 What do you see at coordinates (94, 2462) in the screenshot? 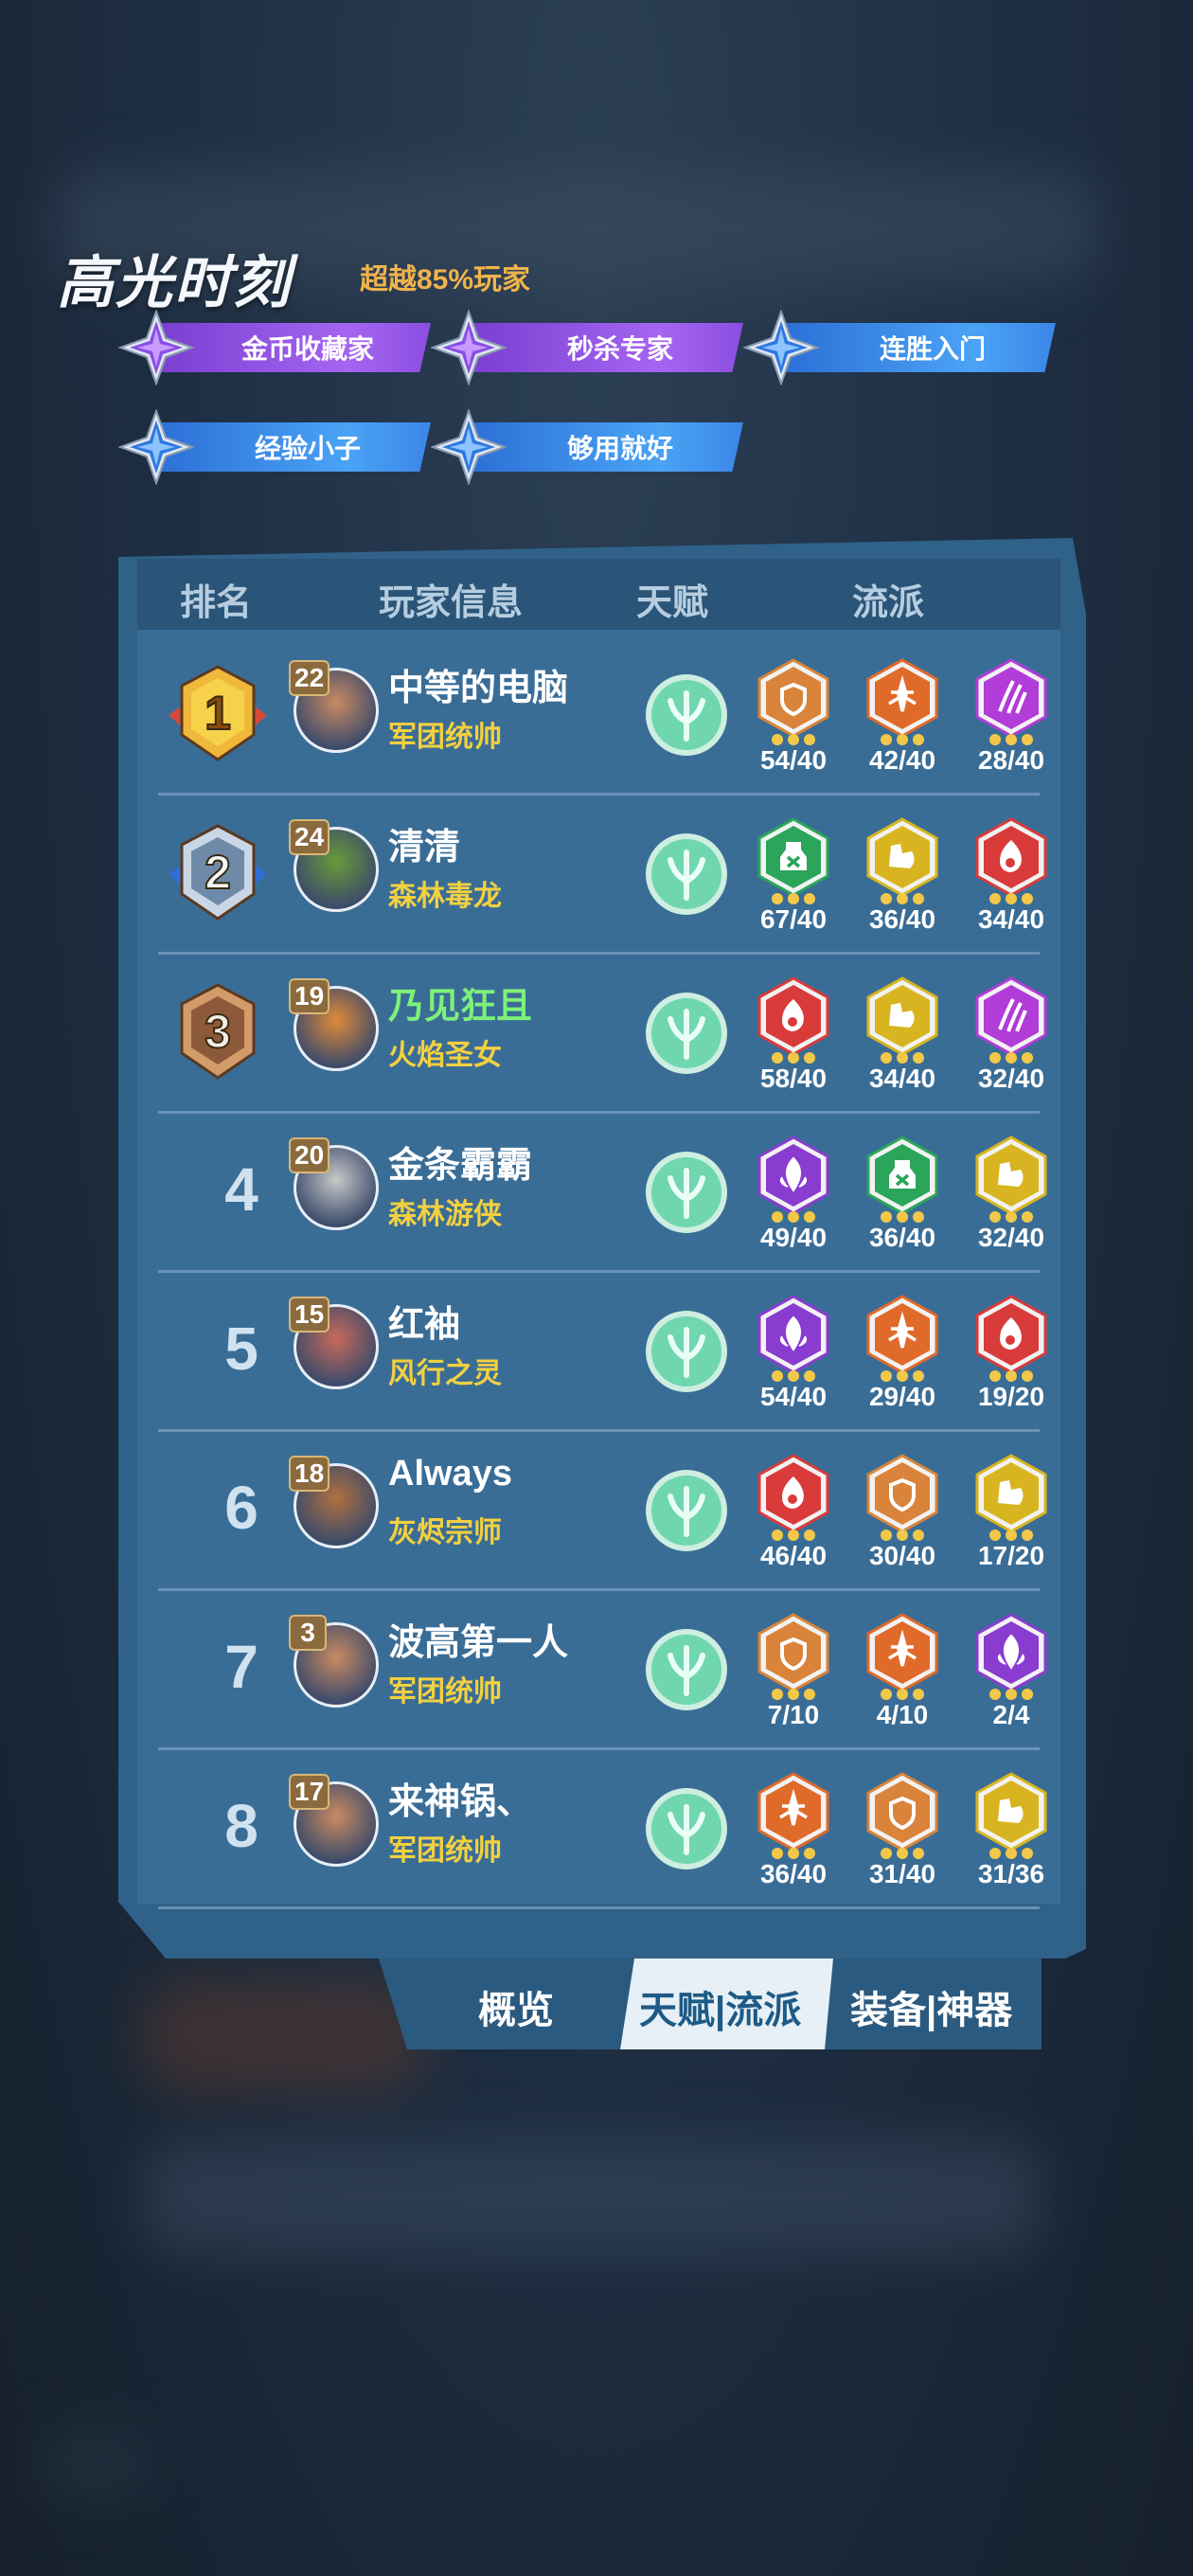
I see `blurred-shape` at bounding box center [94, 2462].